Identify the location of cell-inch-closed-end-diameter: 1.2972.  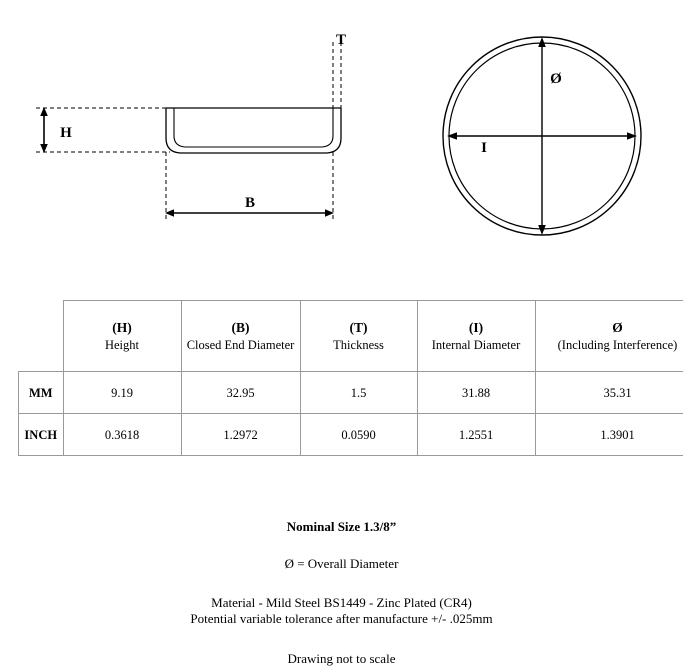
(240, 435).